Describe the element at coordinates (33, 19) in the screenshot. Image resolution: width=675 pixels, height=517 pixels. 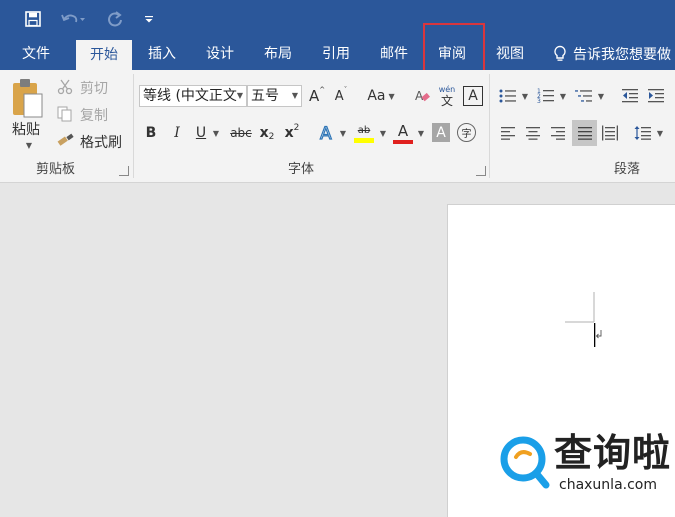
I see `save-icon` at that location.